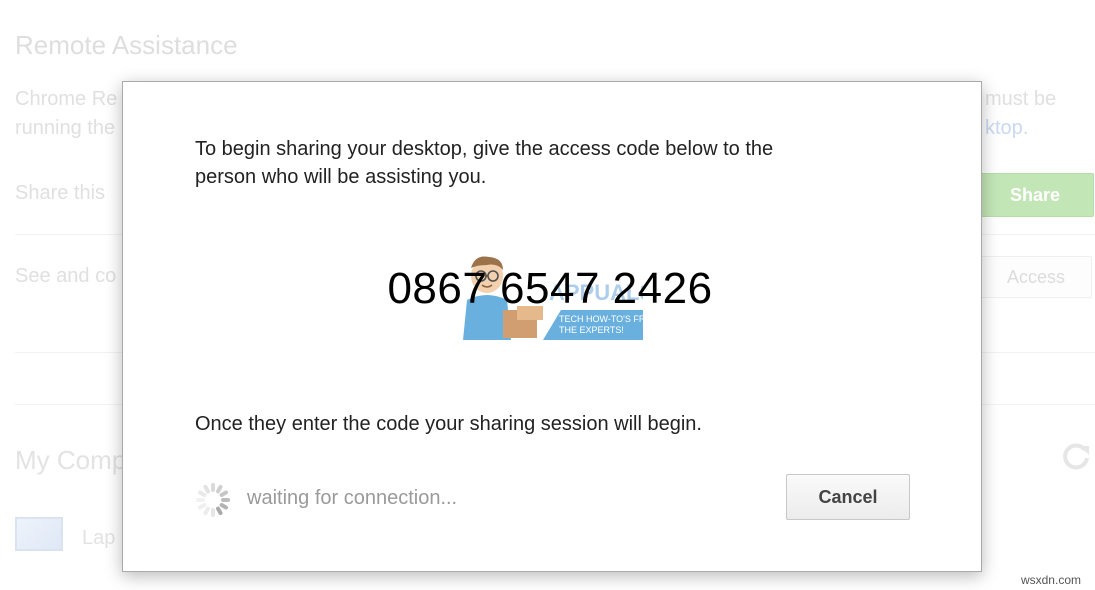  Describe the element at coordinates (550, 288) in the screenshot. I see `access-code: 0867 6547 2426` at that location.